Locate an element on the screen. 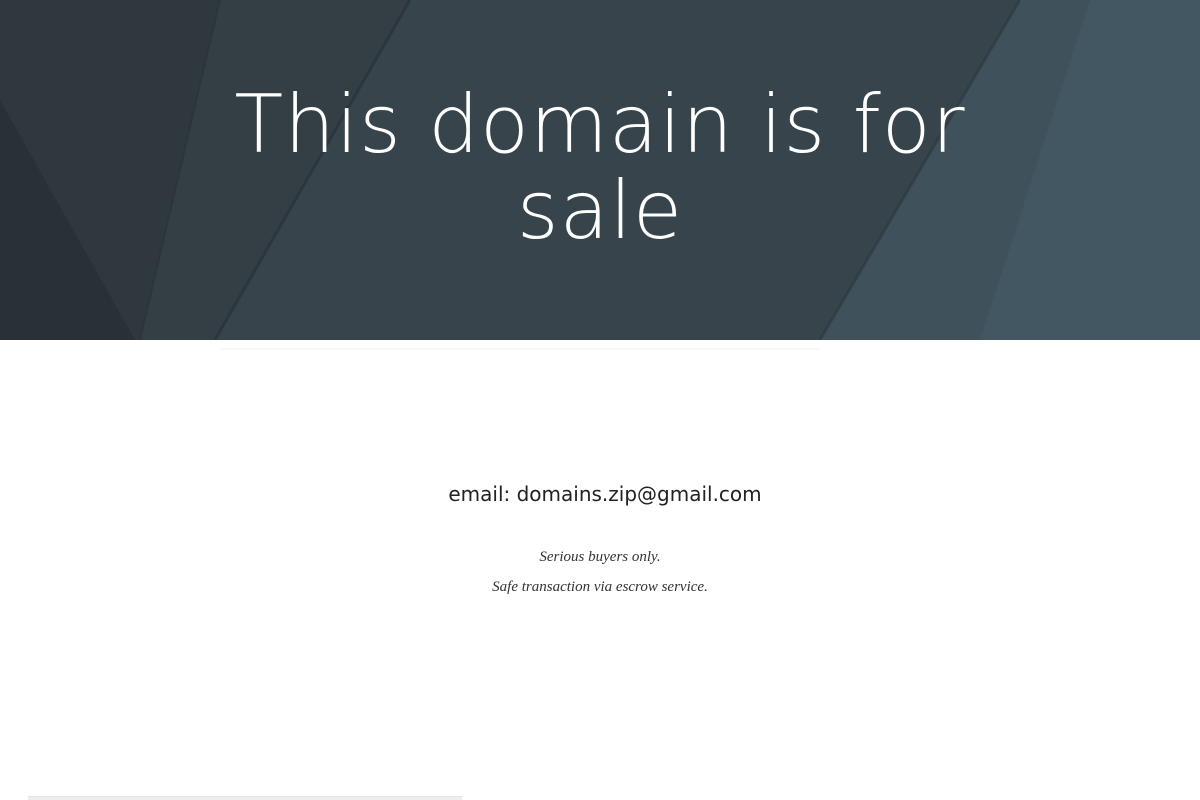 This screenshot has width=1200, height=800. page-title: This domain is for sale is located at coordinates (600, 167).